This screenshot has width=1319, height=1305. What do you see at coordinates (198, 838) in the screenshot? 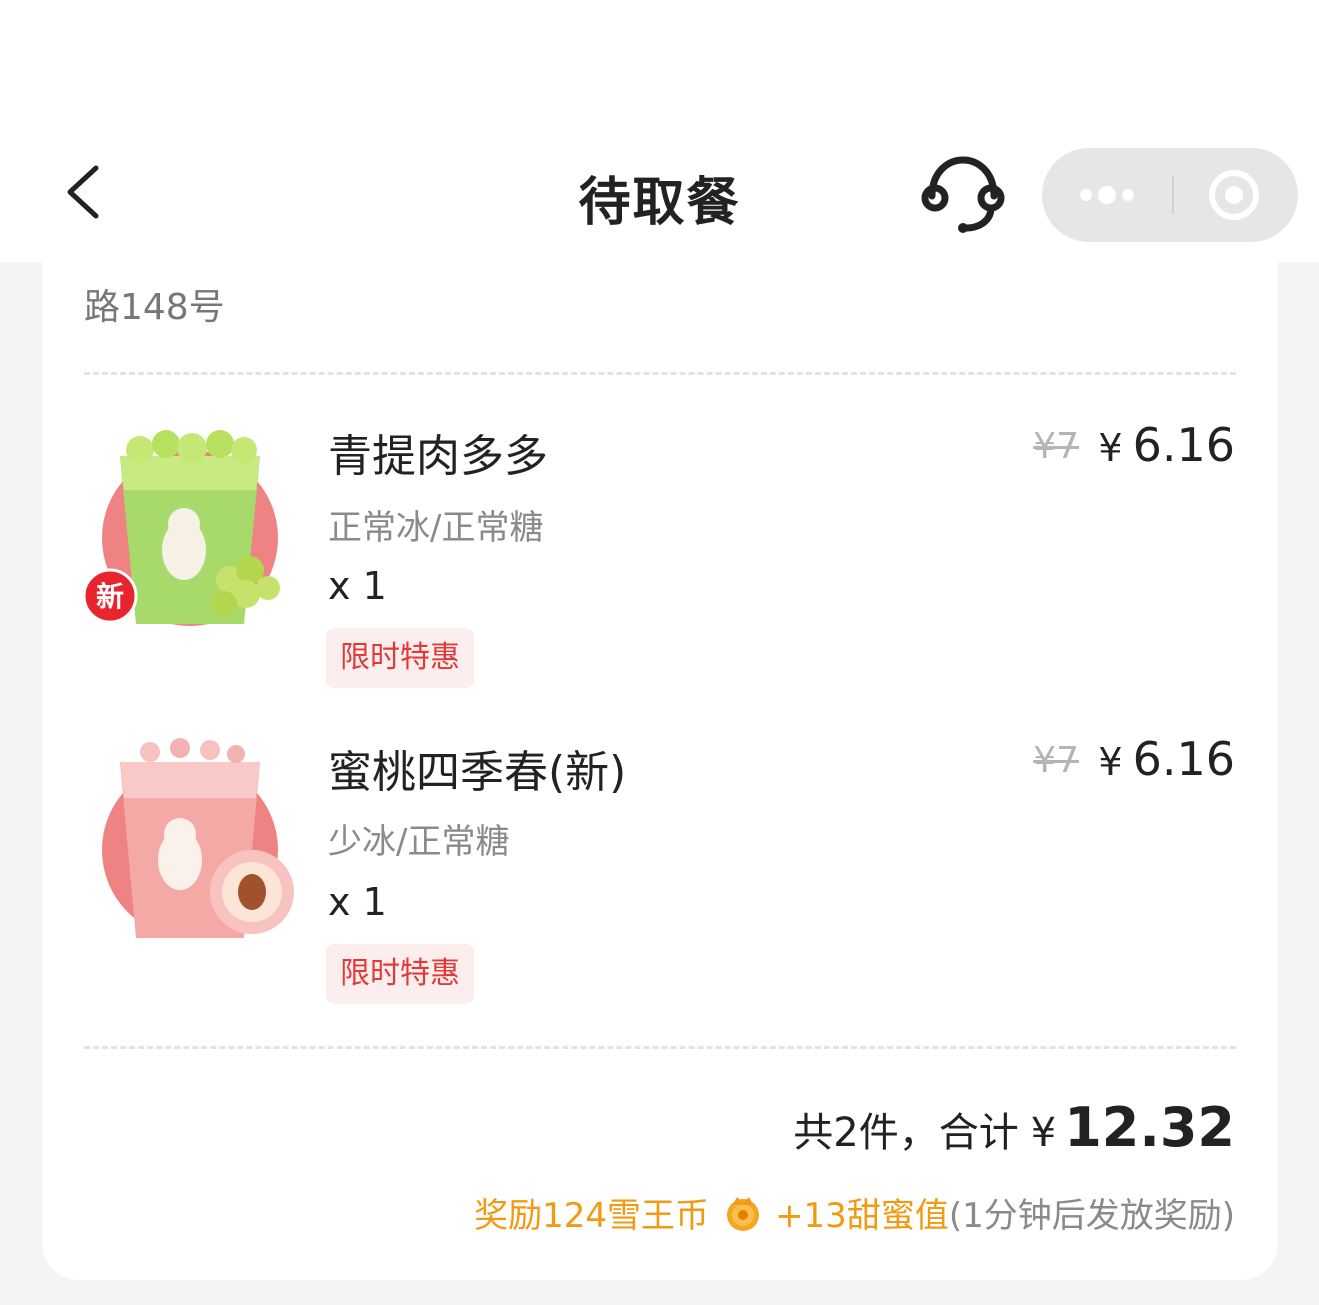
I see `peach-tea-drink-image` at bounding box center [198, 838].